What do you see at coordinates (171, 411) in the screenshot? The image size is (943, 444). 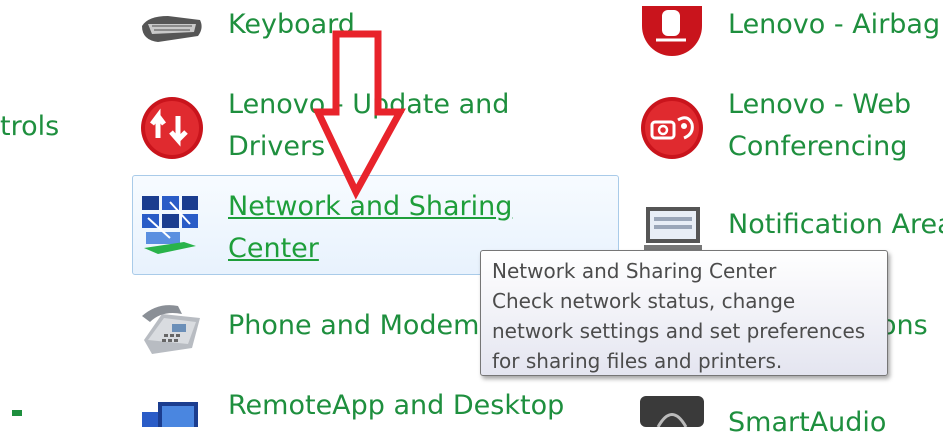 I see `remoteapp-icon` at bounding box center [171, 411].